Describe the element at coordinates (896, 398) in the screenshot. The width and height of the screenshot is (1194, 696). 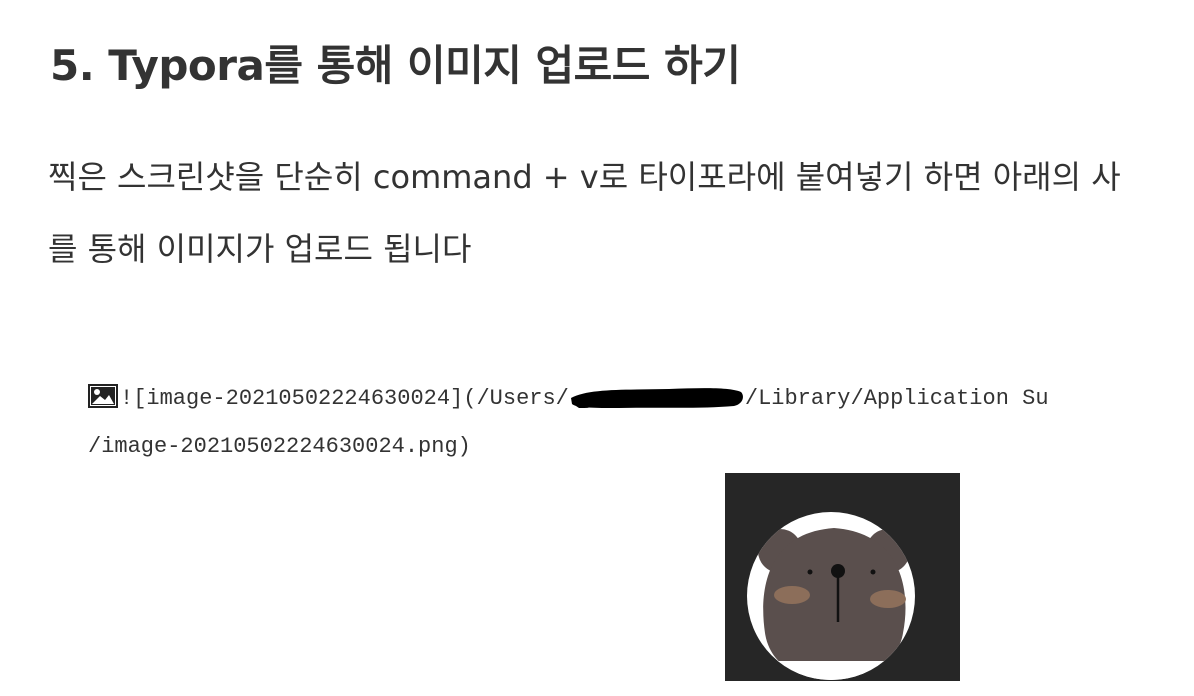
I see `markdown-image-path-suffix: /Library/Application Su` at that location.